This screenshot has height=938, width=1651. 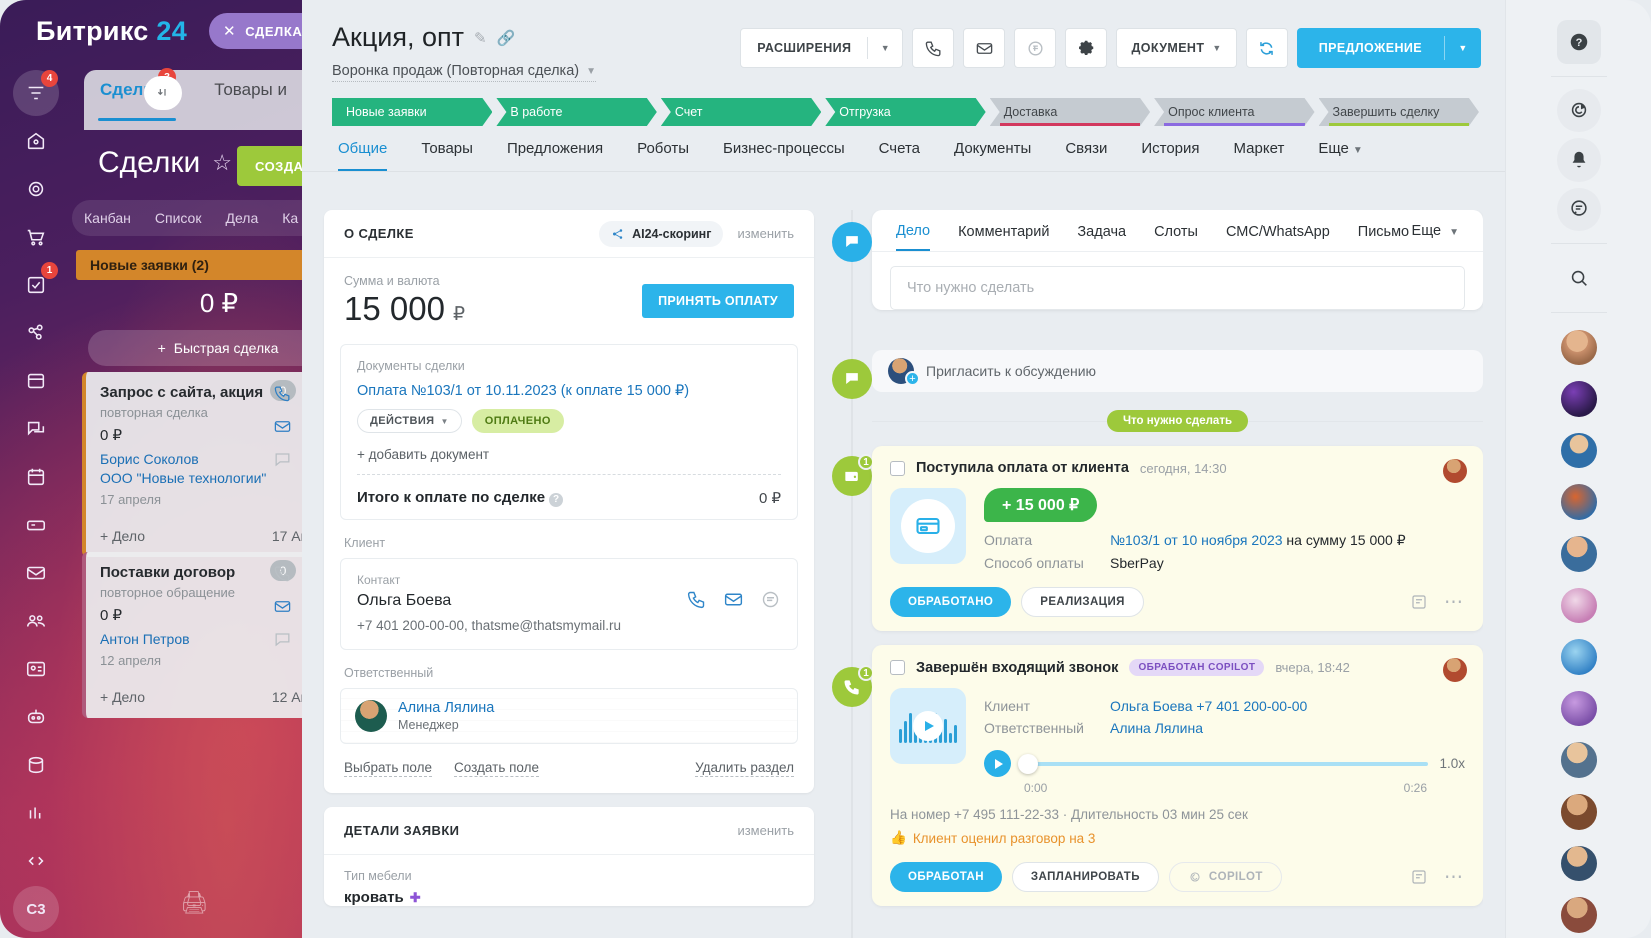 I want to click on responsible-link: Алина Лялина, so click(x=1156, y=728).